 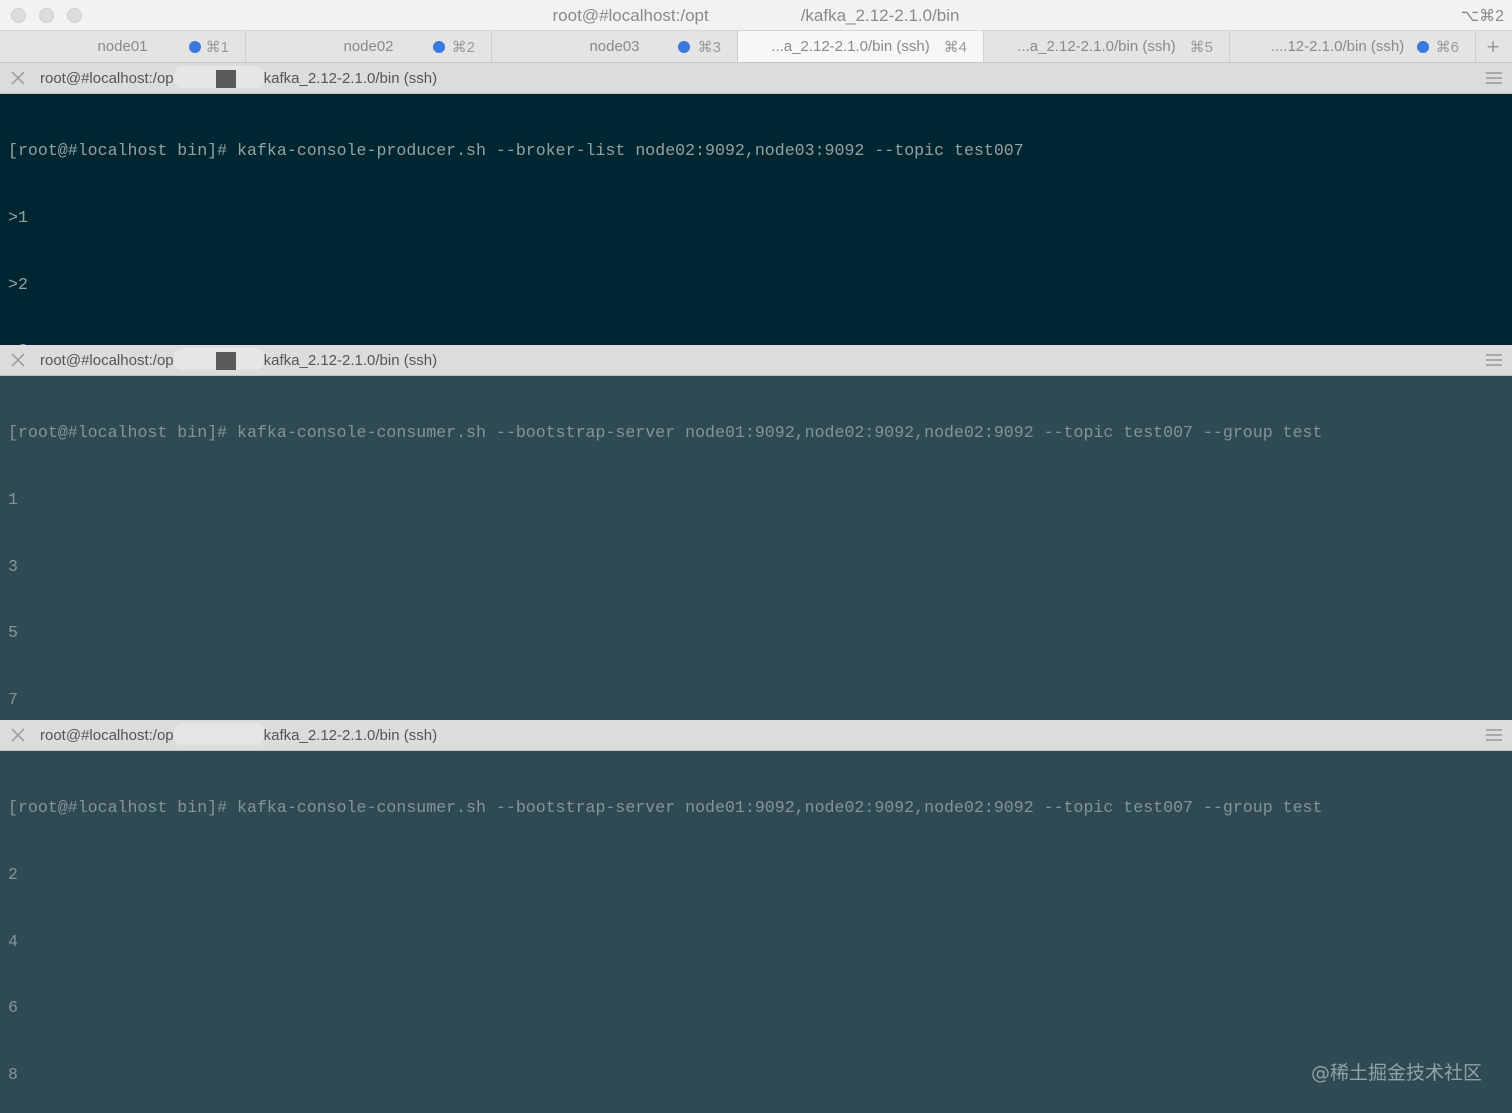 I want to click on terminal-line: >2, so click(x=18, y=284).